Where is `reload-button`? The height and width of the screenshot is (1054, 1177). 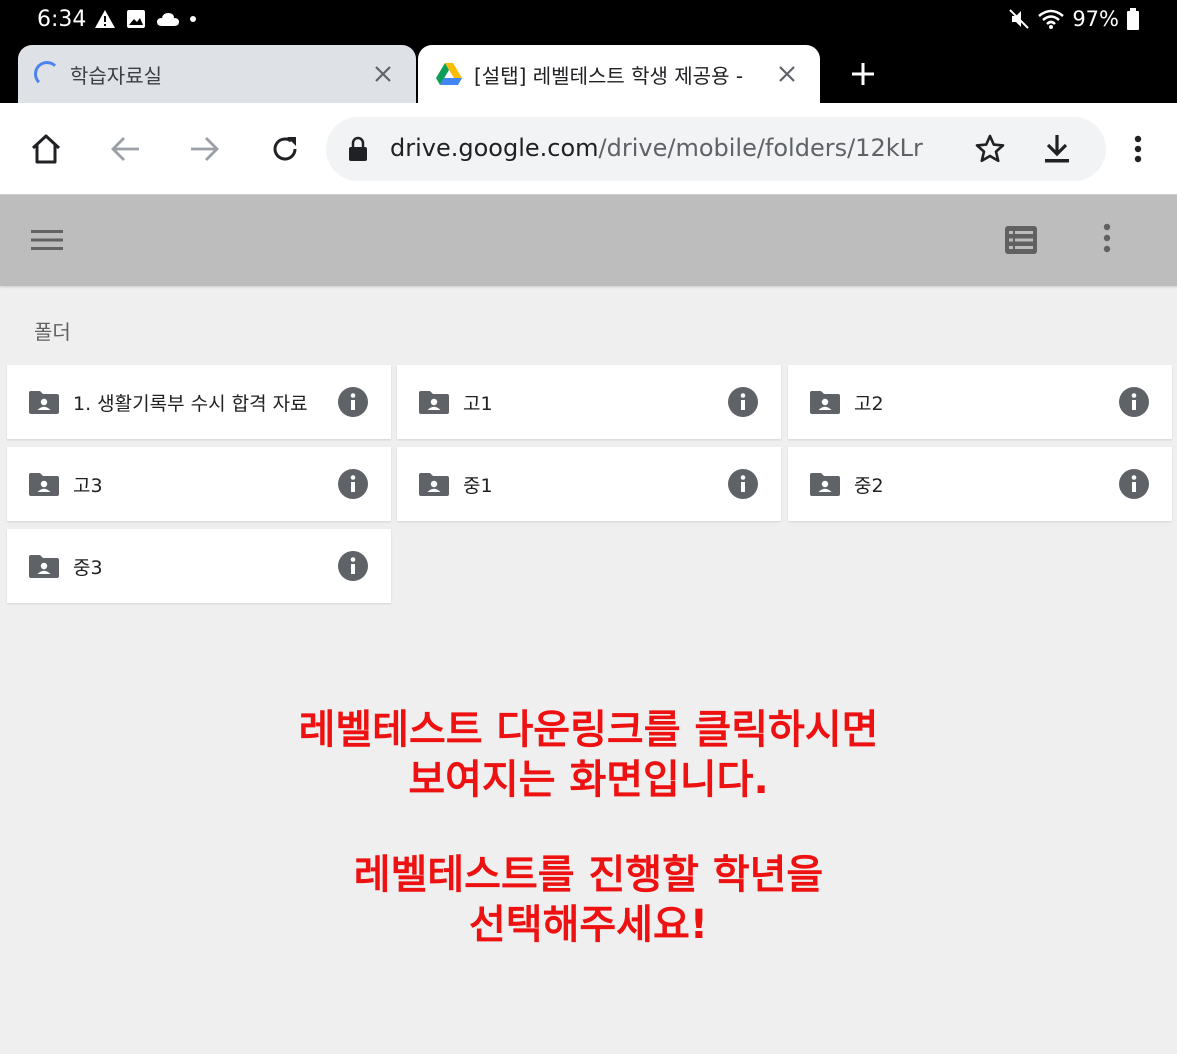 reload-button is located at coordinates (285, 149).